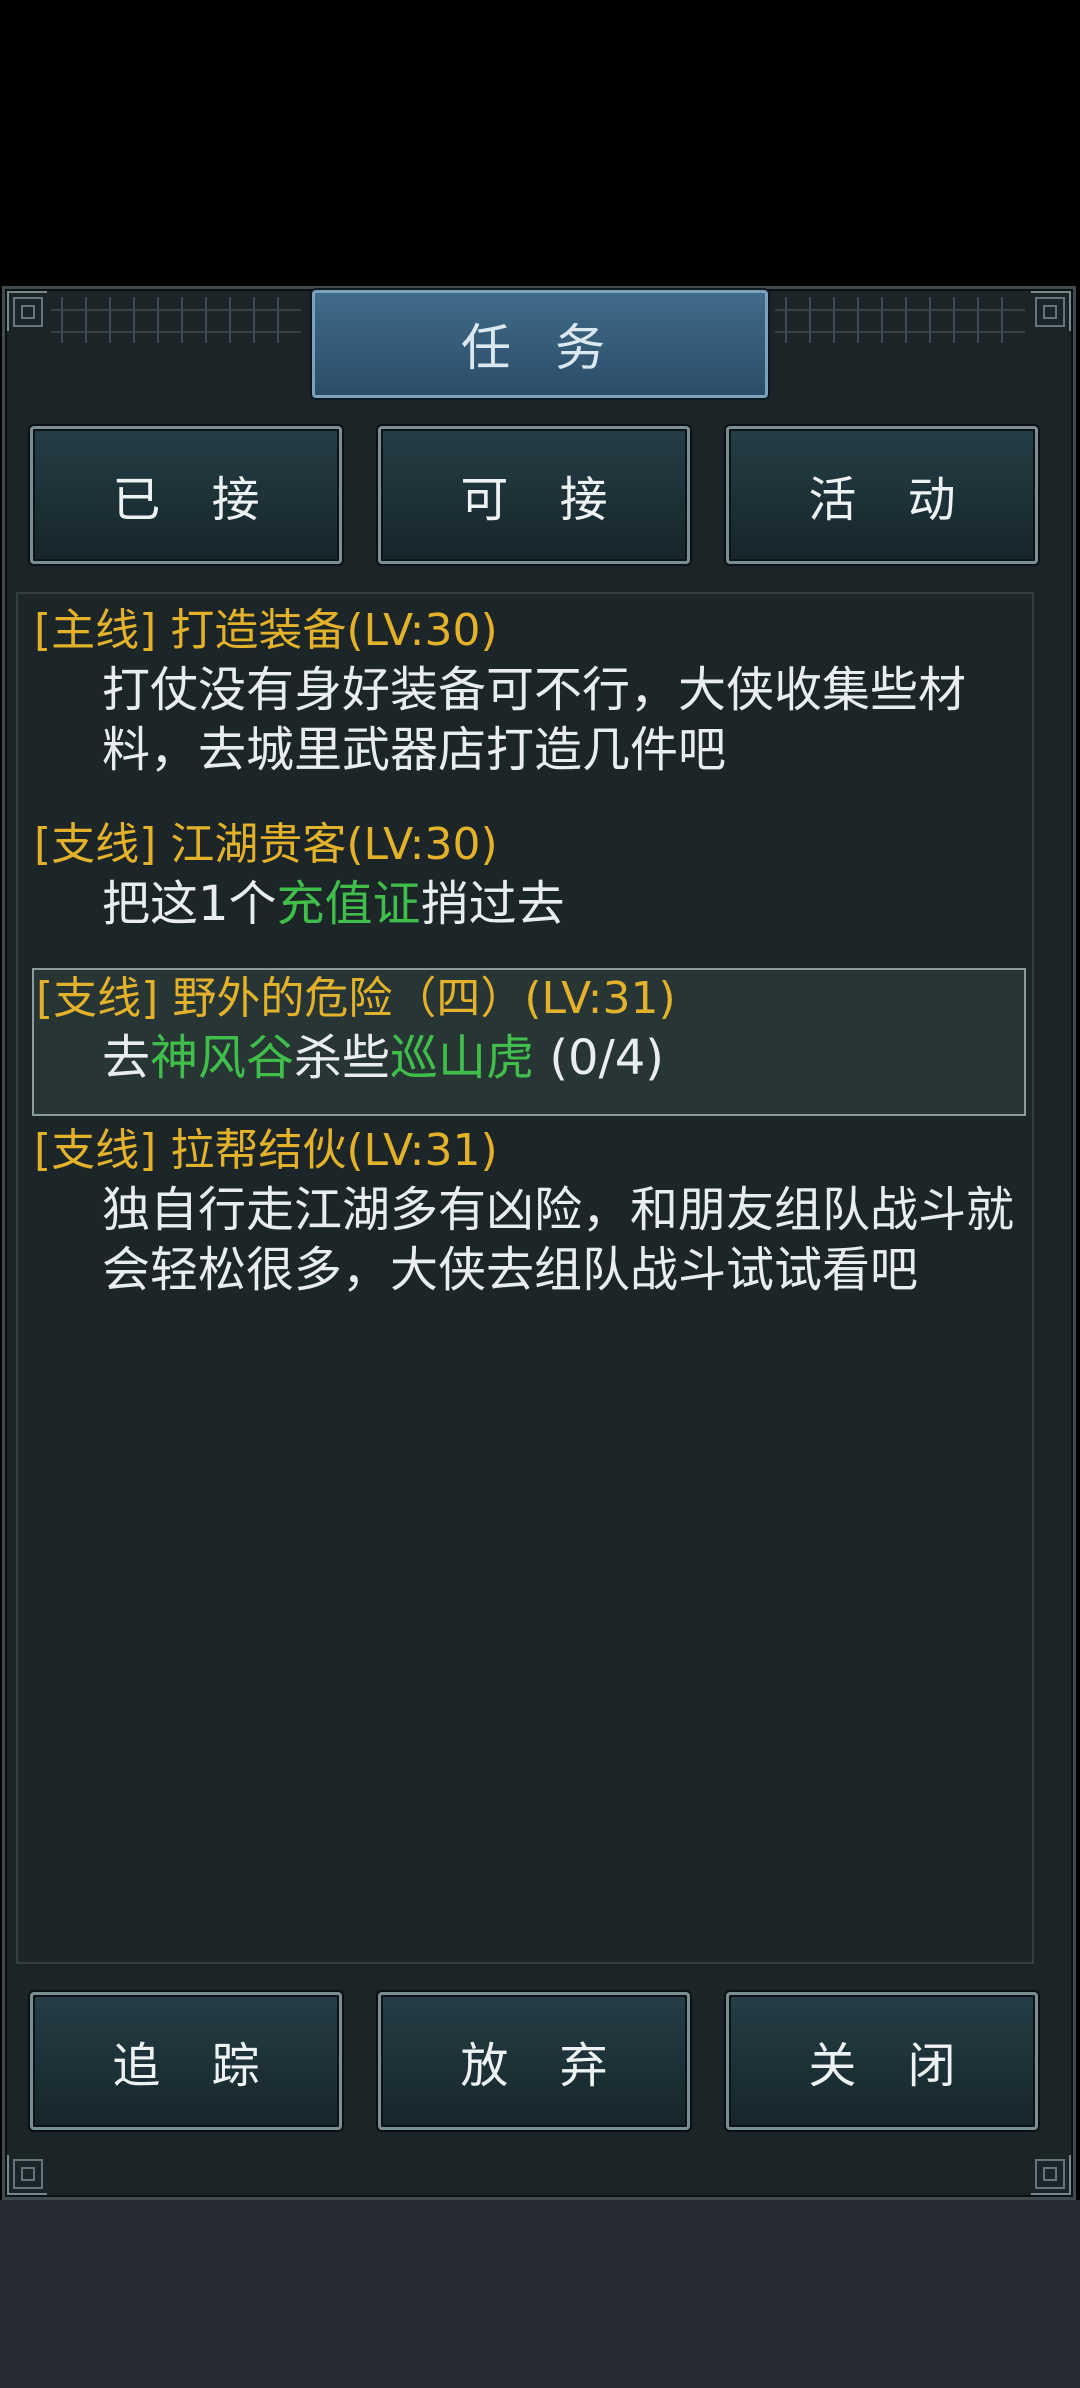 Image resolution: width=1080 pixels, height=2388 pixels. What do you see at coordinates (266, 1150) in the screenshot?
I see `quest-title: [支线] 拉帮结伙(LV:31)` at bounding box center [266, 1150].